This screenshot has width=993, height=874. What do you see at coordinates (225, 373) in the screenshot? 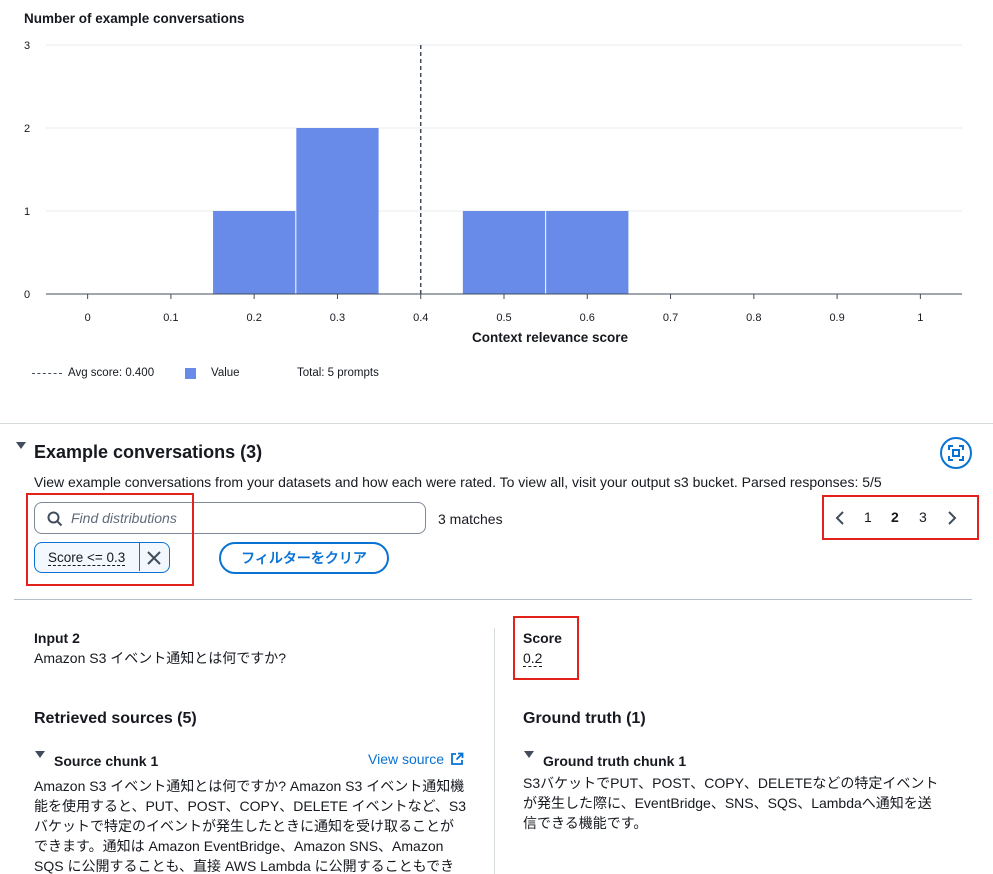
I see `legend-value: Value` at bounding box center [225, 373].